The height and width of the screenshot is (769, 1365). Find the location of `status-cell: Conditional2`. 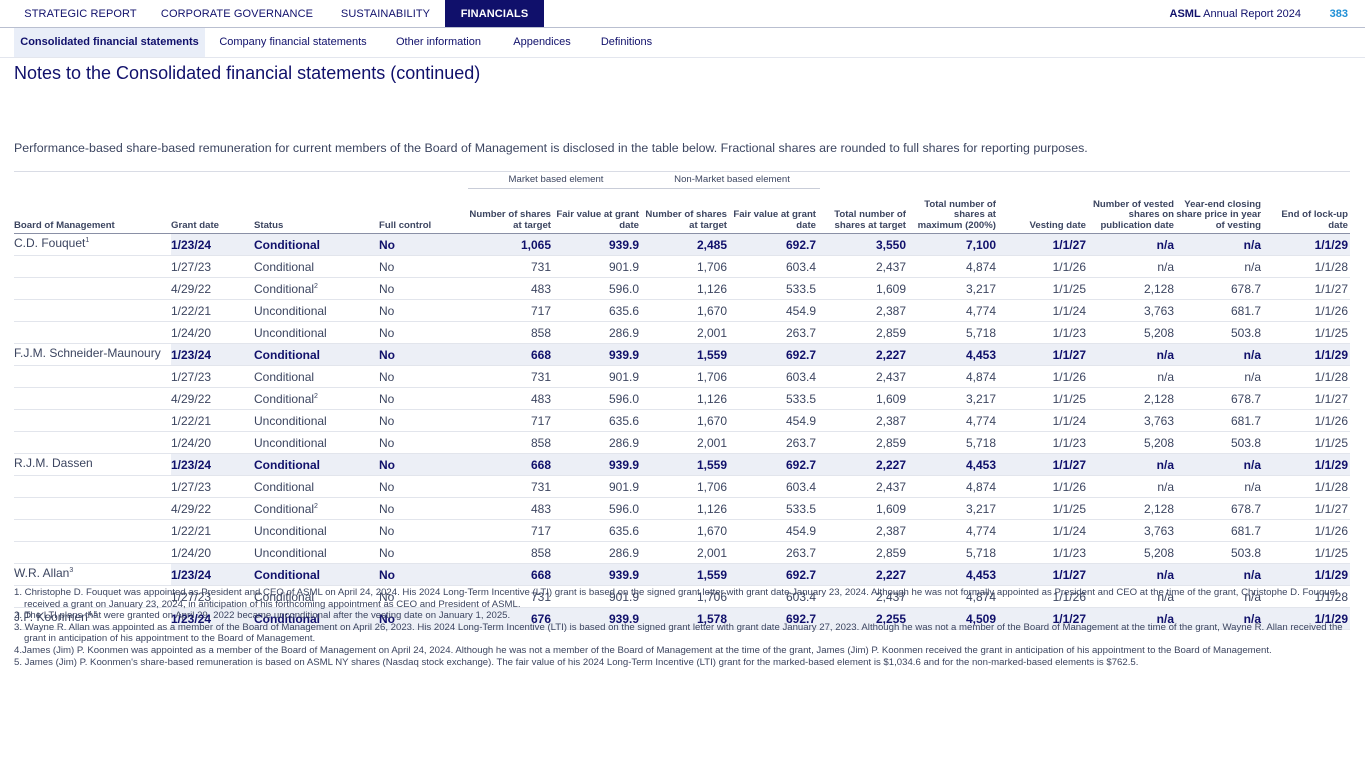

status-cell: Conditional2 is located at coordinates (316, 288).